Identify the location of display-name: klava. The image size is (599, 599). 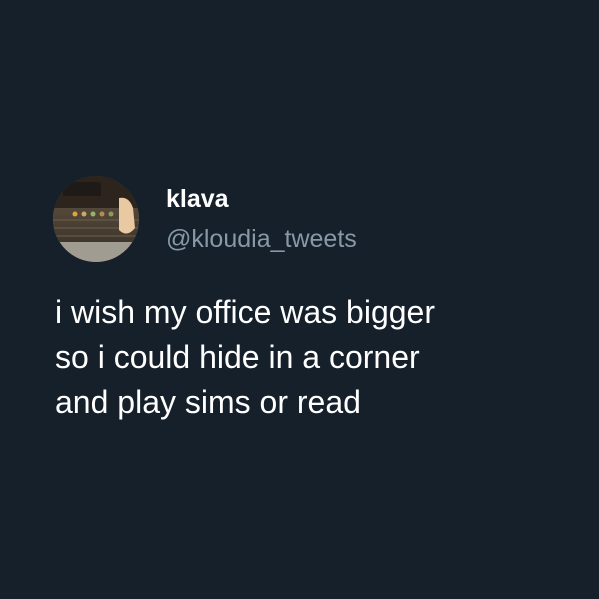
(197, 199).